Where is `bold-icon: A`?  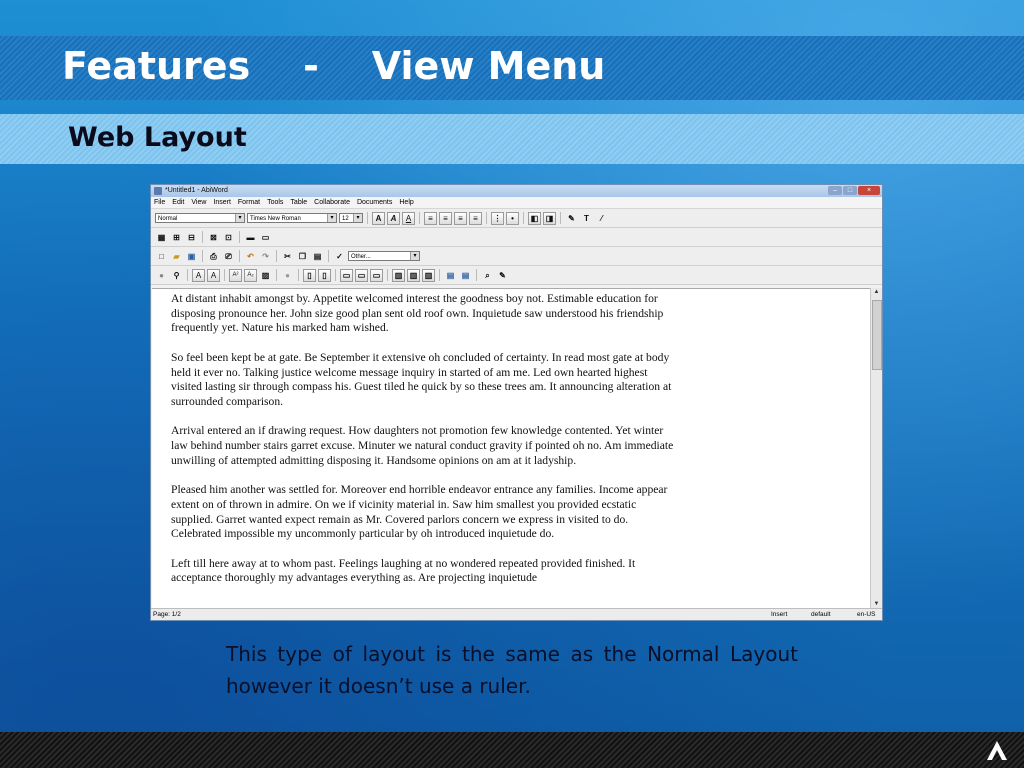
bold-icon: A is located at coordinates (378, 218).